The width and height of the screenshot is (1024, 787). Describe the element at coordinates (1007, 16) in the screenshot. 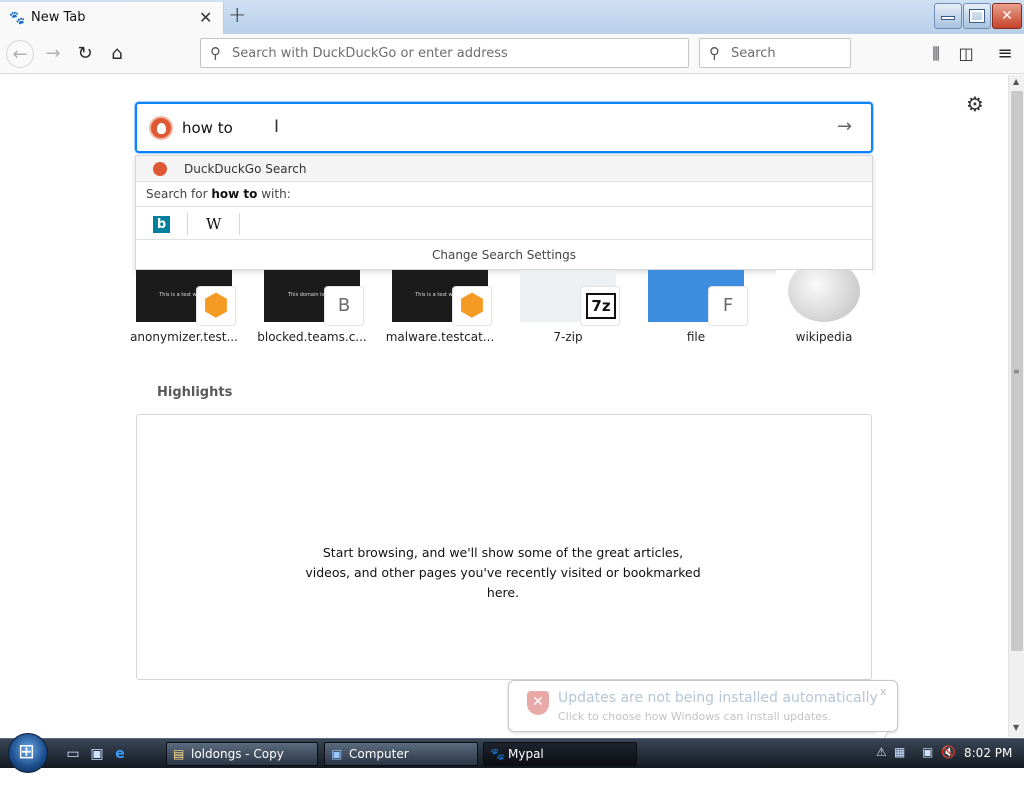

I see `close-window-button: ✕` at that location.